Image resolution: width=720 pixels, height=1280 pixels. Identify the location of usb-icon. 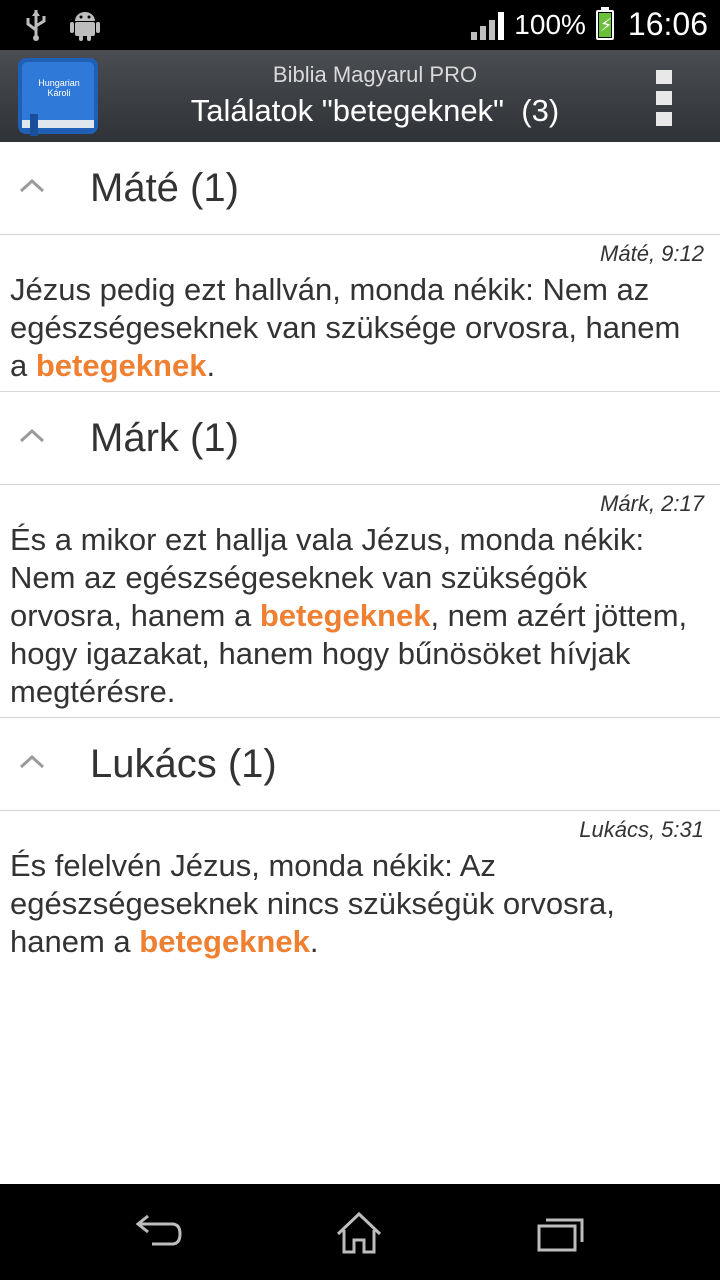
(36, 25).